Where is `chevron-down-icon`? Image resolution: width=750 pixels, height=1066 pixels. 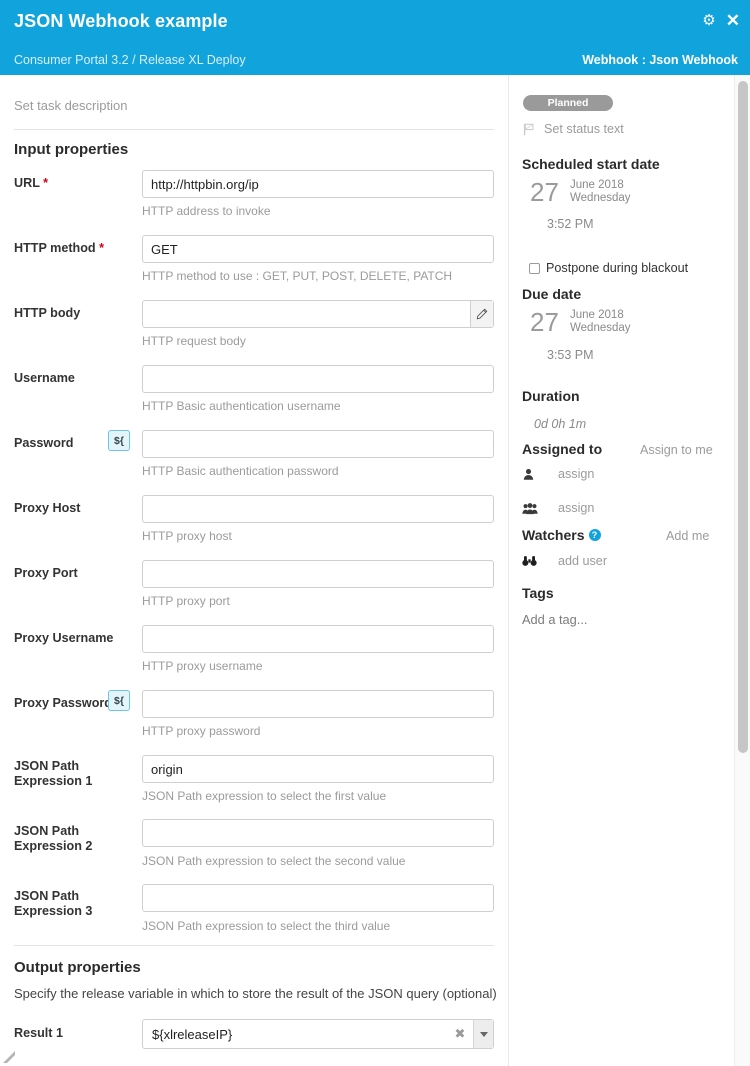
chevron-down-icon is located at coordinates (483, 1034).